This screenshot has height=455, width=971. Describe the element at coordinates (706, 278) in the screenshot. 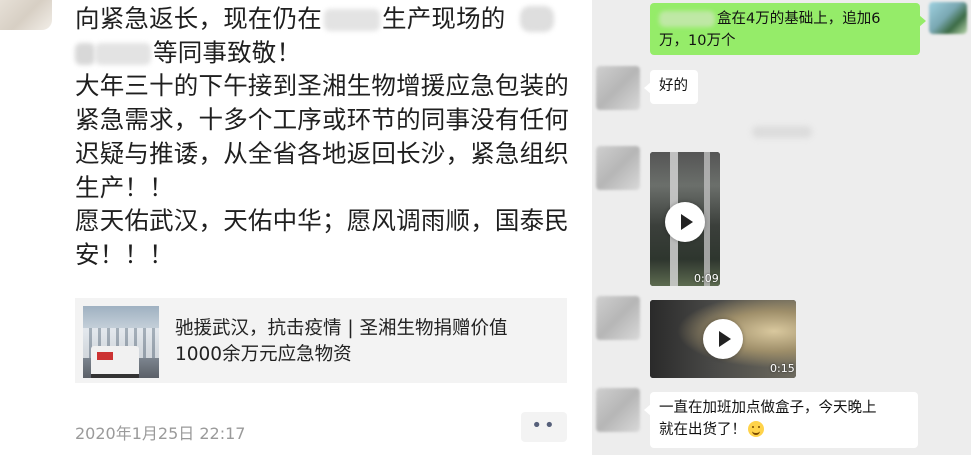

I see `video-duration: 0:09` at that location.